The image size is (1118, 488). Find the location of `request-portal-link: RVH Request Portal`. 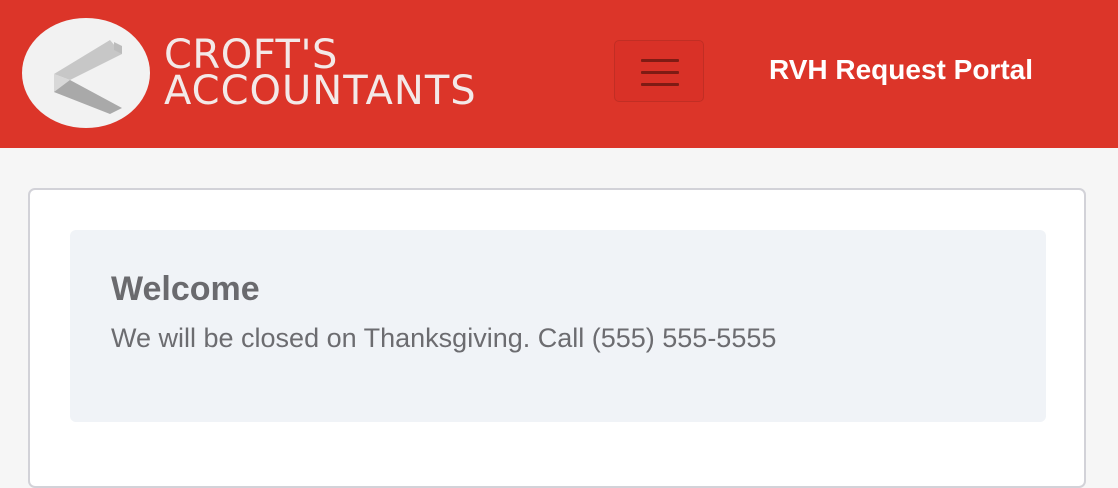

request-portal-link: RVH Request Portal is located at coordinates (901, 70).